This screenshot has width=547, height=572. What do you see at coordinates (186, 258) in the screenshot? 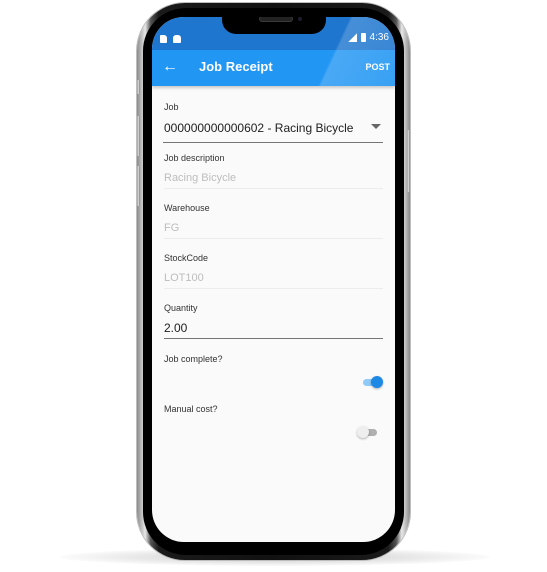
I see `stockcode-label: StockCode` at bounding box center [186, 258].